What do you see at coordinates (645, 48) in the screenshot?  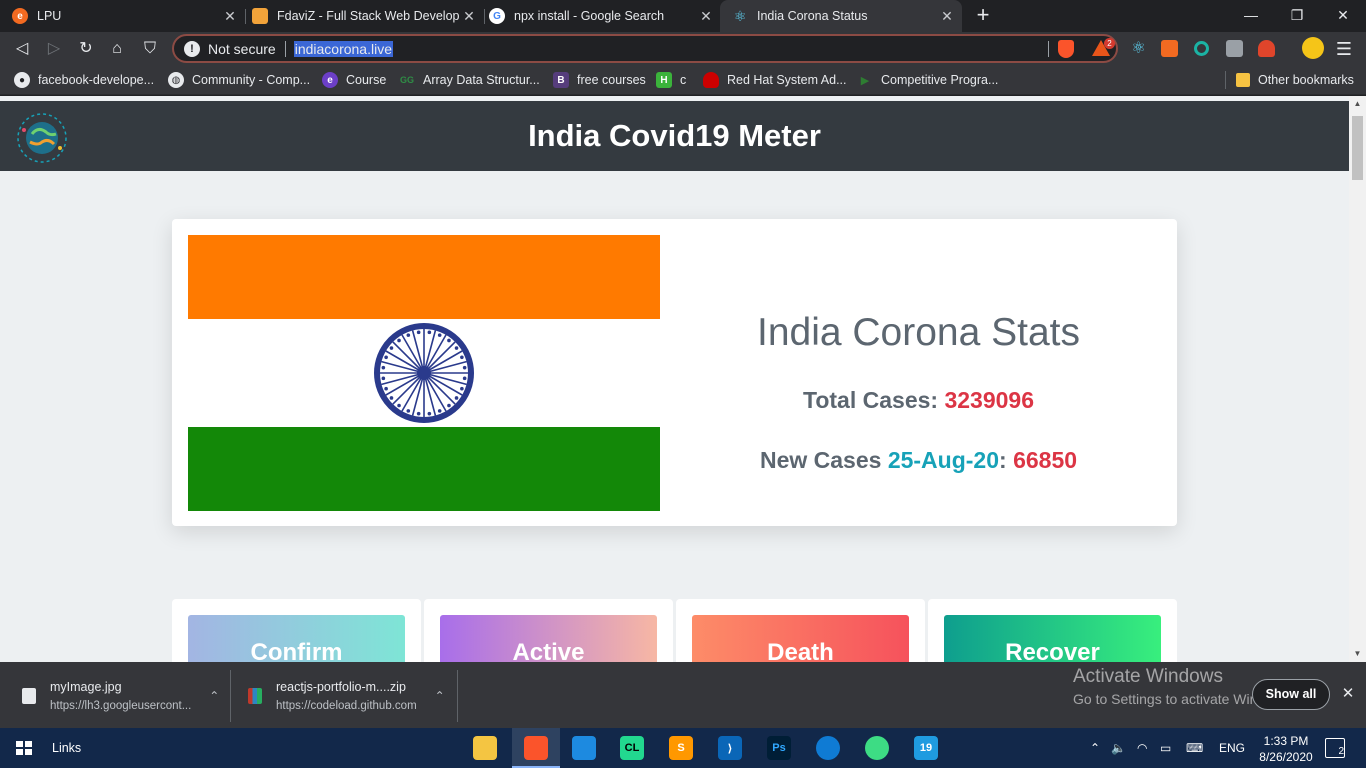 I see `address-bar: ! Not secure indiacorona.live 2` at bounding box center [645, 48].